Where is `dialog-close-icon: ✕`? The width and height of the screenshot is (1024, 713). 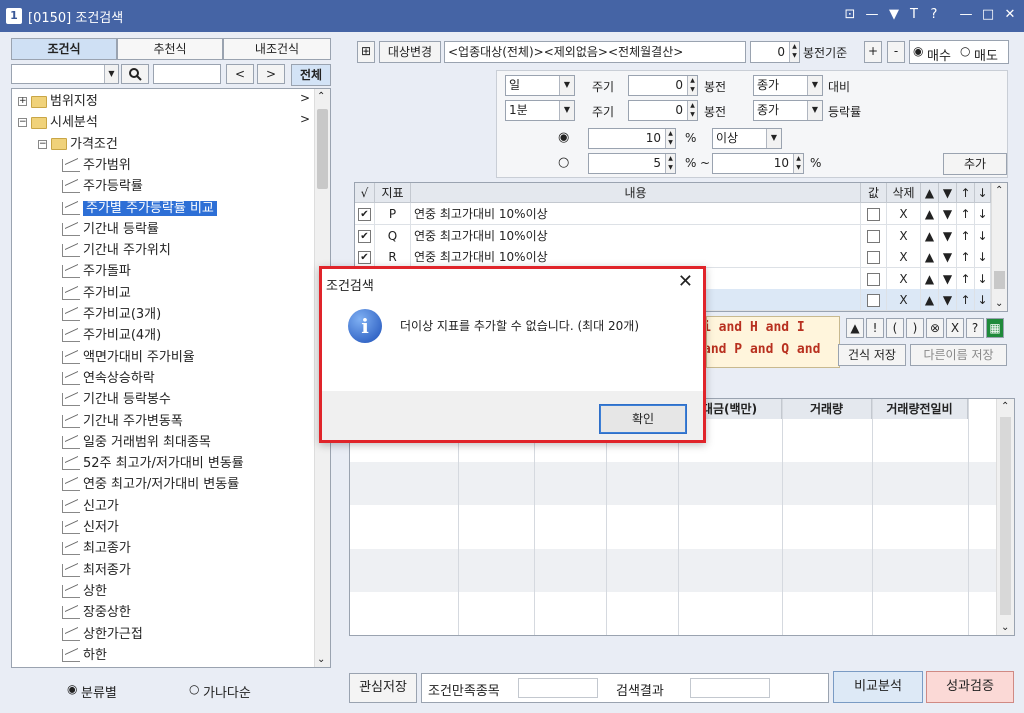
dialog-close-icon: ✕ is located at coordinates (685, 281).